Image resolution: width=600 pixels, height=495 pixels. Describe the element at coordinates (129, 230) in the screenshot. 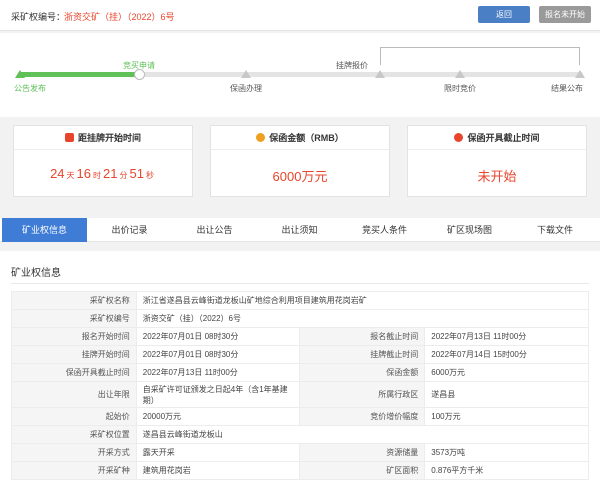

I see `tab-bid-records: 出价记录` at that location.